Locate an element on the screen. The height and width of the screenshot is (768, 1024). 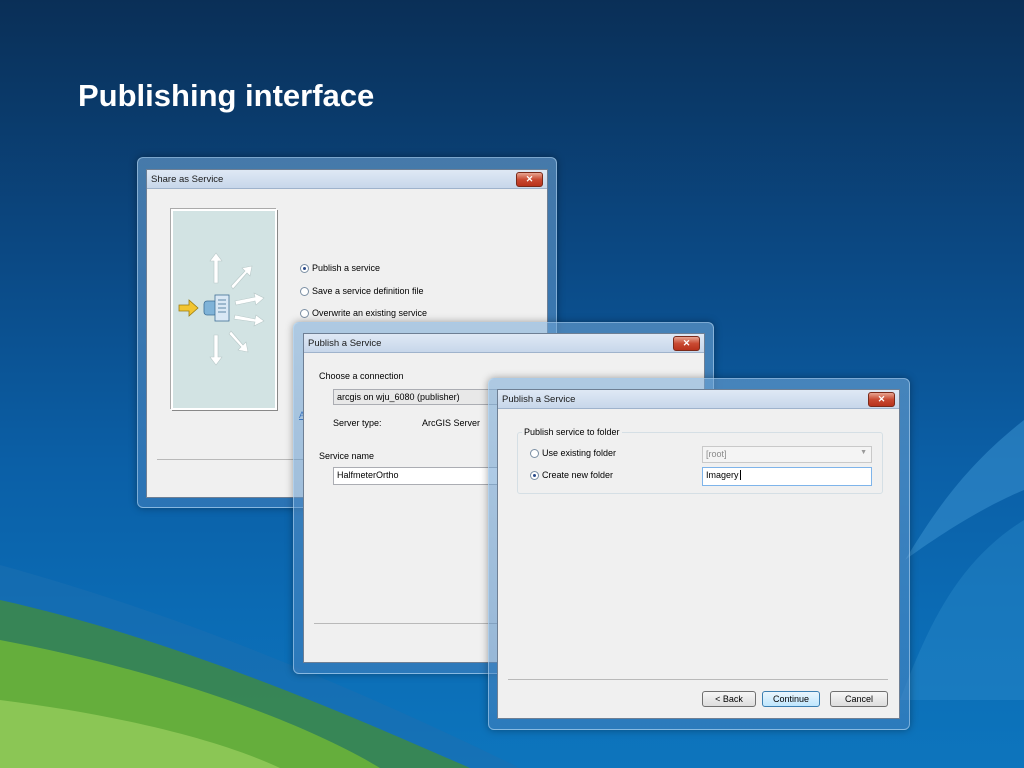
publish1-title: Publish a Service is located at coordinates (345, 343).